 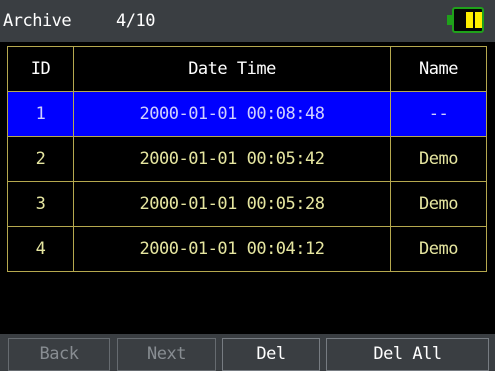 I want to click on column-header-id: ID, so click(x=40, y=69).